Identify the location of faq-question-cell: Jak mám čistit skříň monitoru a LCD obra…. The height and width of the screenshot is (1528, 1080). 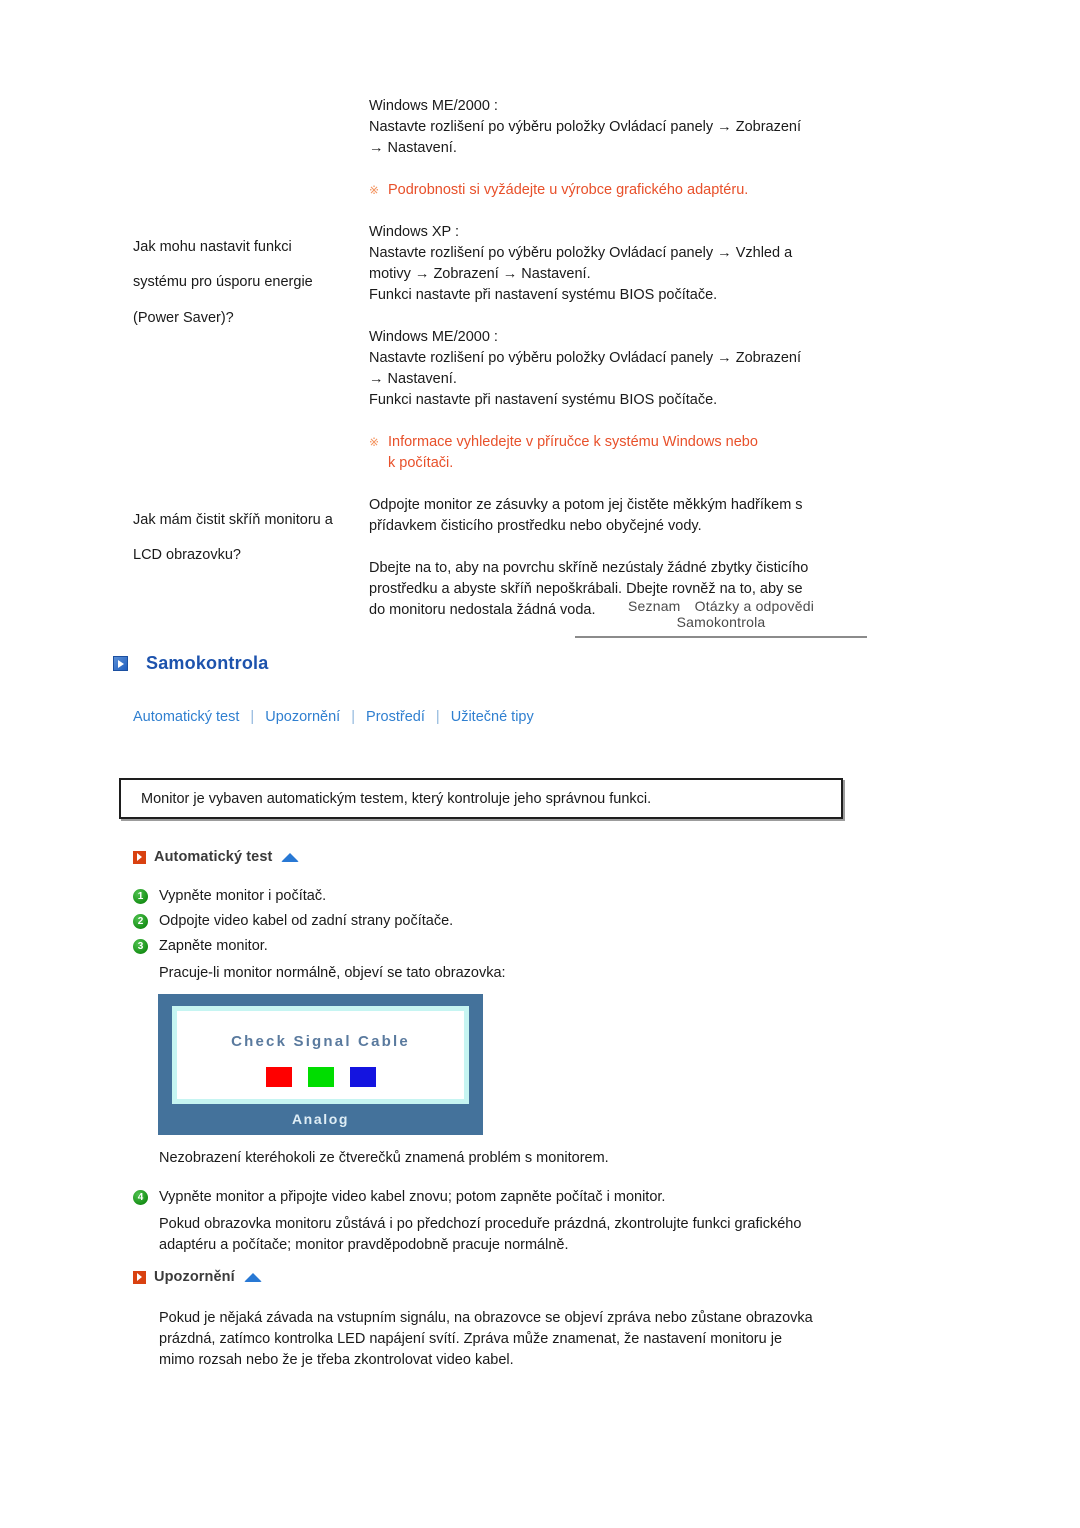
(251, 538).